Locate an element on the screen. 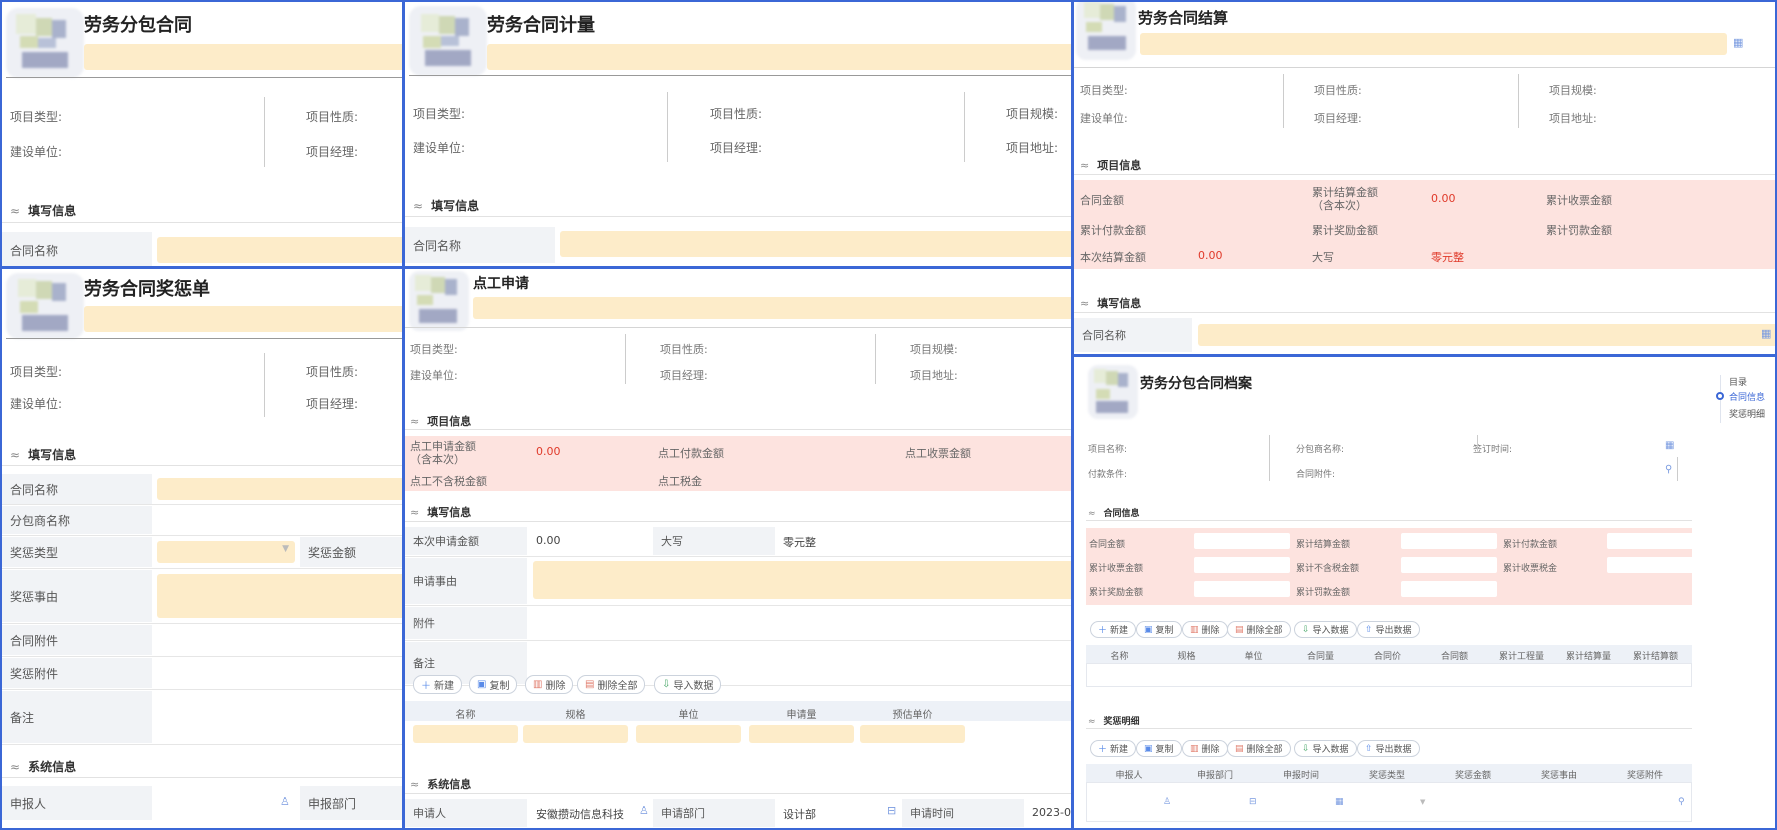 Image resolution: width=1777 pixels, height=830 pixels. label-pay-amount: 点工付款金额 is located at coordinates (691, 453).